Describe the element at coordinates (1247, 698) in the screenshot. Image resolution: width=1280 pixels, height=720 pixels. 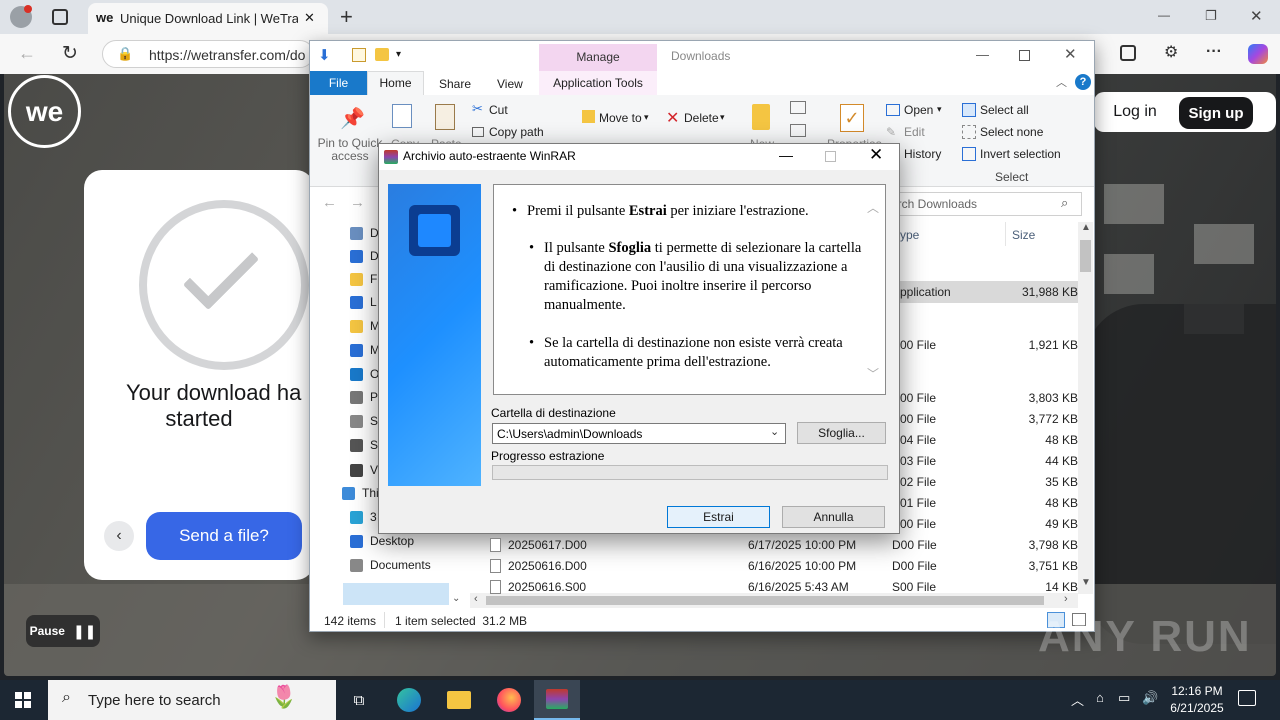
I see `notification-center-icon` at that location.